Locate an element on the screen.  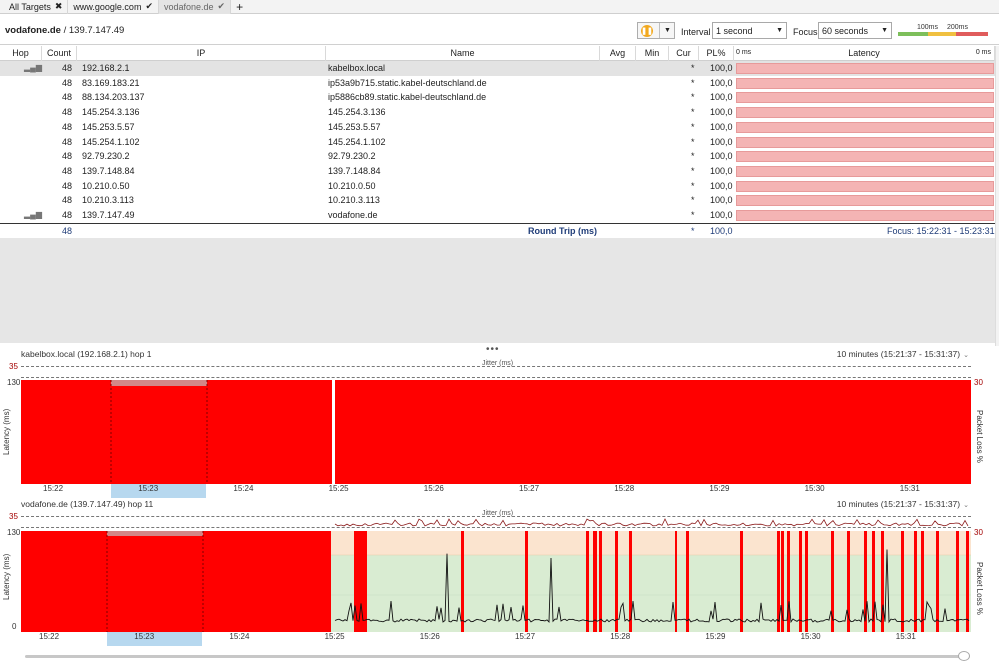
graph1-range: 10 minutes (15:21:37 - 15:31:37) ⌄ is located at coordinates (903, 354).